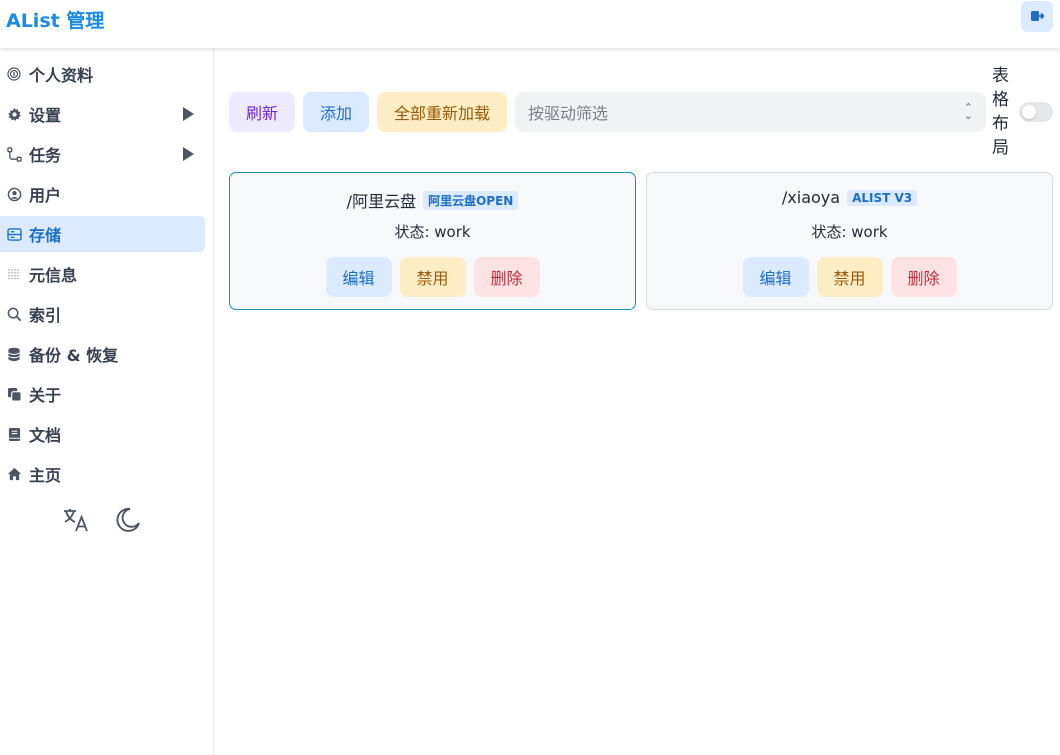 This screenshot has width=1060, height=755. What do you see at coordinates (102, 74) in the screenshot?
I see `sidebar-item-profile: 个人资料` at bounding box center [102, 74].